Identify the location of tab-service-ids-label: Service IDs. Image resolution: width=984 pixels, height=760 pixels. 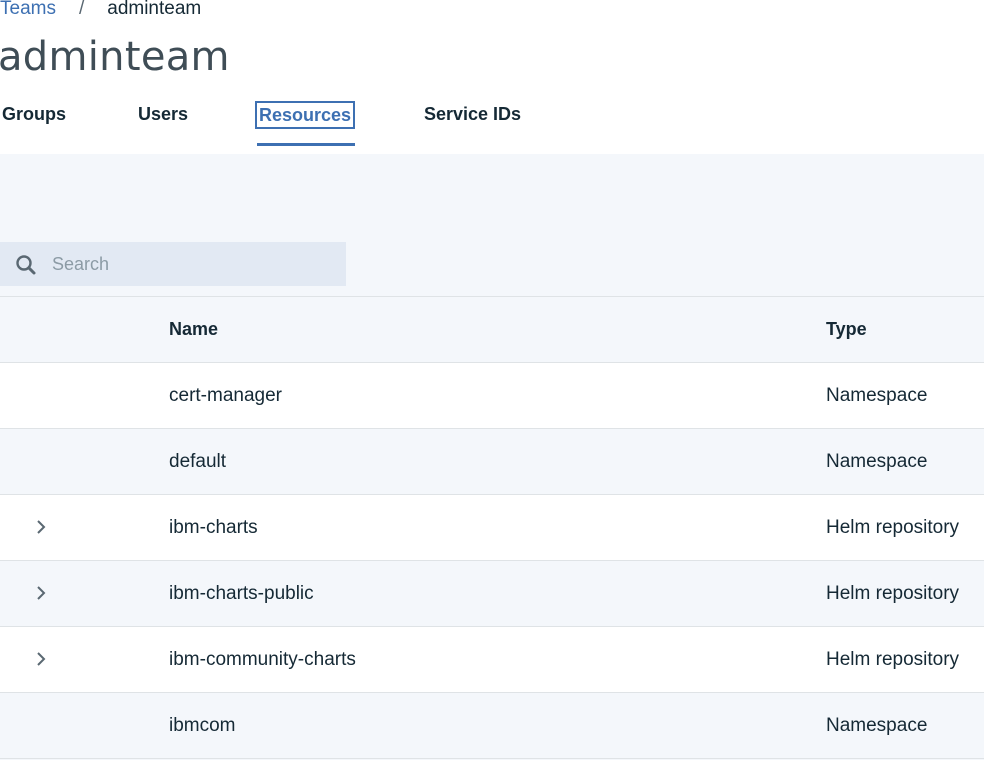
(473, 114).